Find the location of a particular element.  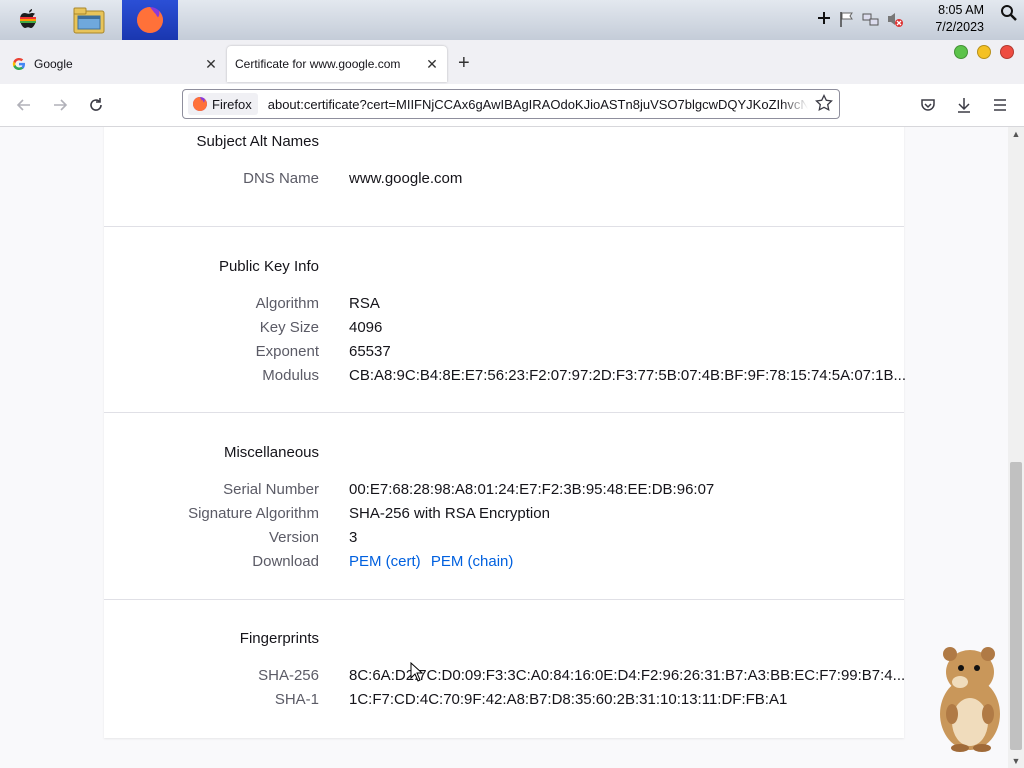

row-label: Modulus is located at coordinates (290, 375).